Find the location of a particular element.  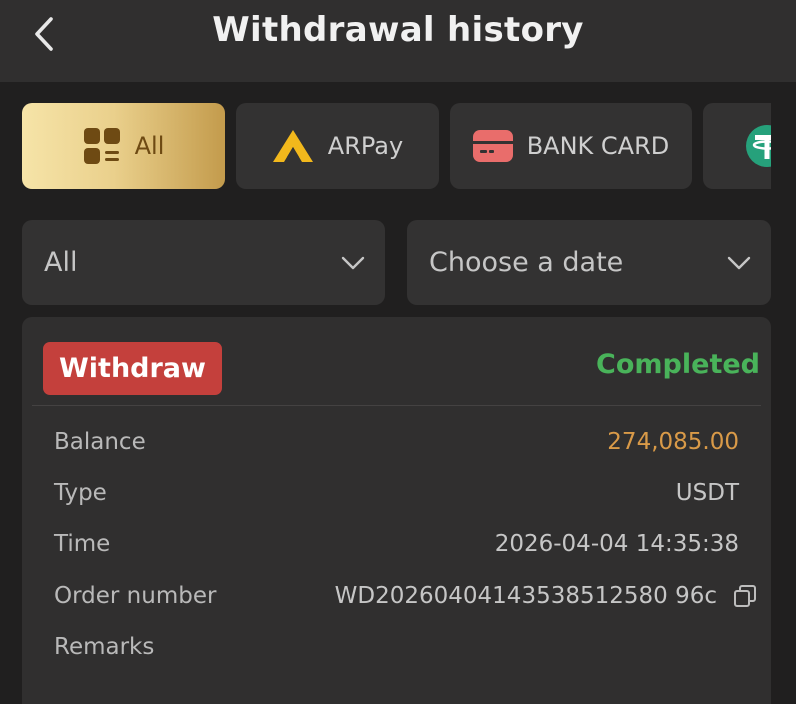

balance-value: 274,085.00 is located at coordinates (673, 442).